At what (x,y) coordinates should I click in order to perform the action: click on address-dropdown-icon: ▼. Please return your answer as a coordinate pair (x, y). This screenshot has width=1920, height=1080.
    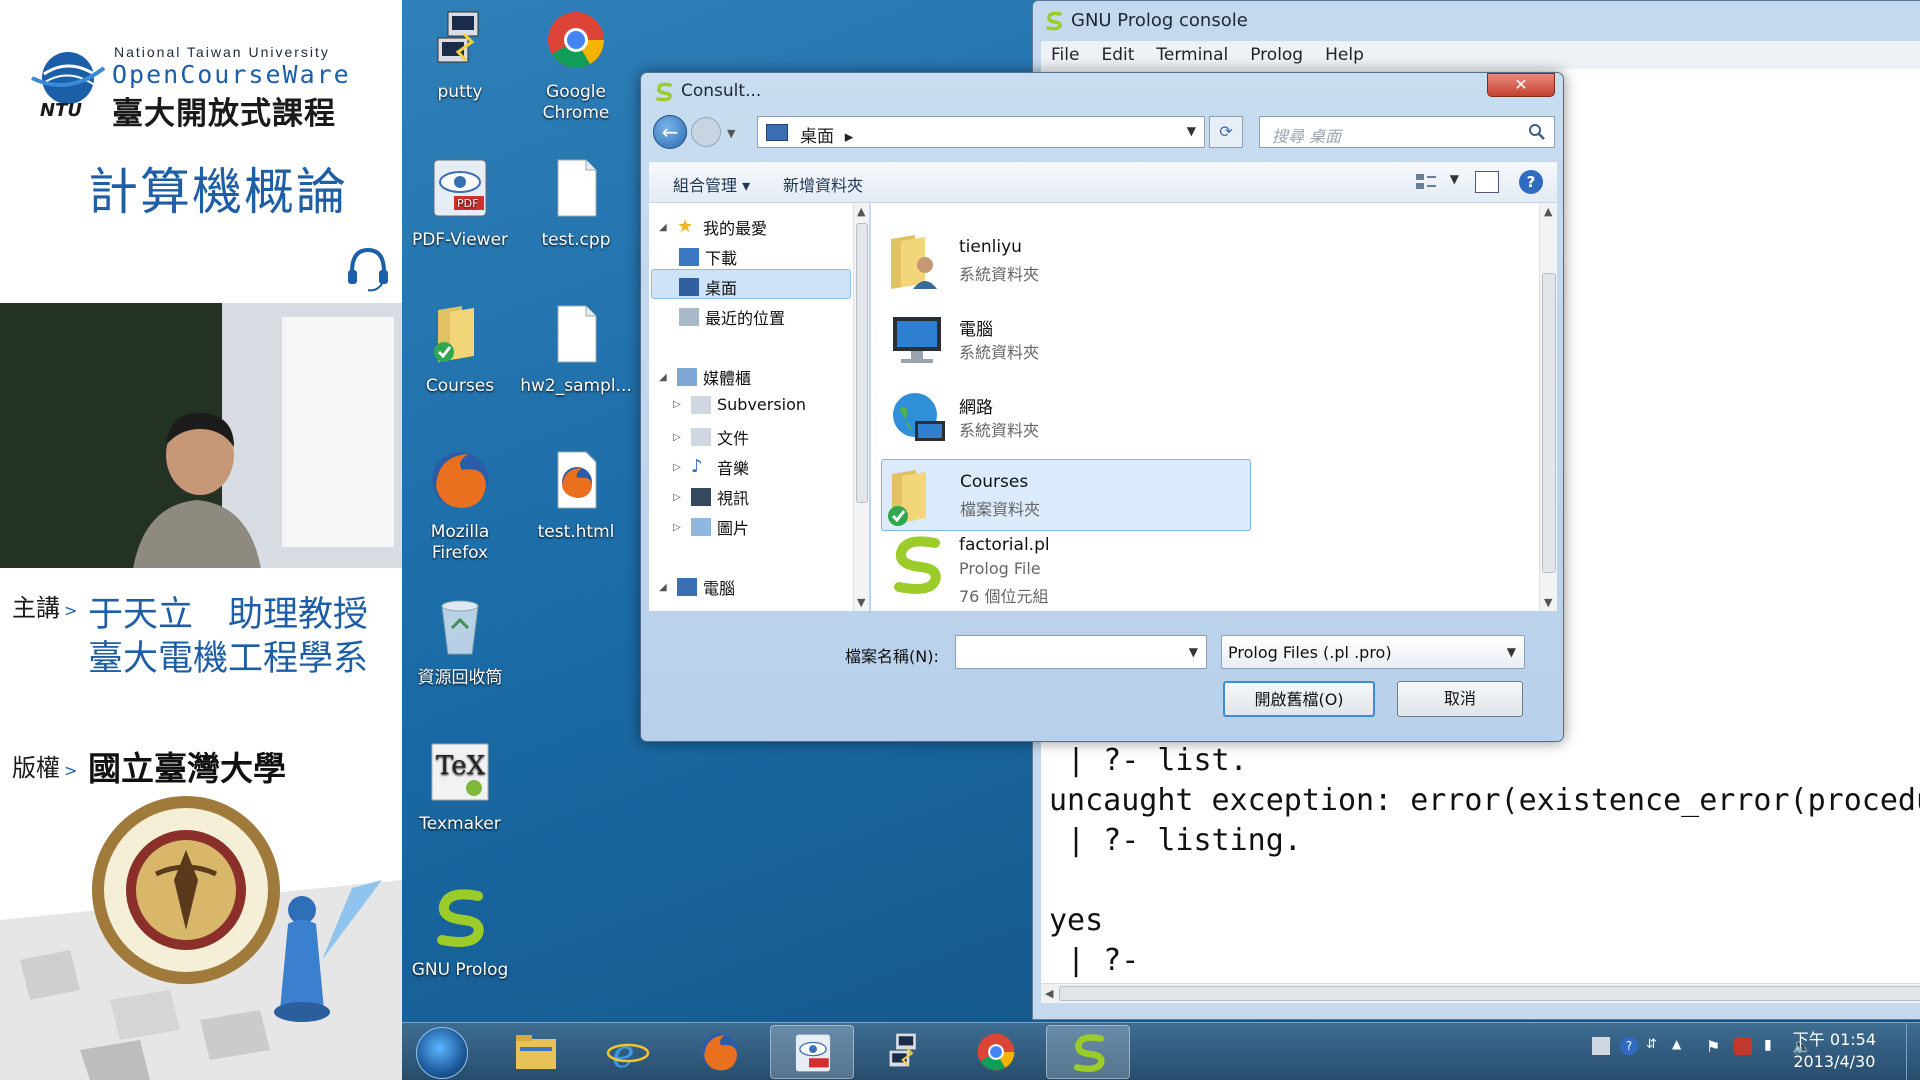
    Looking at the image, I should click on (1191, 131).